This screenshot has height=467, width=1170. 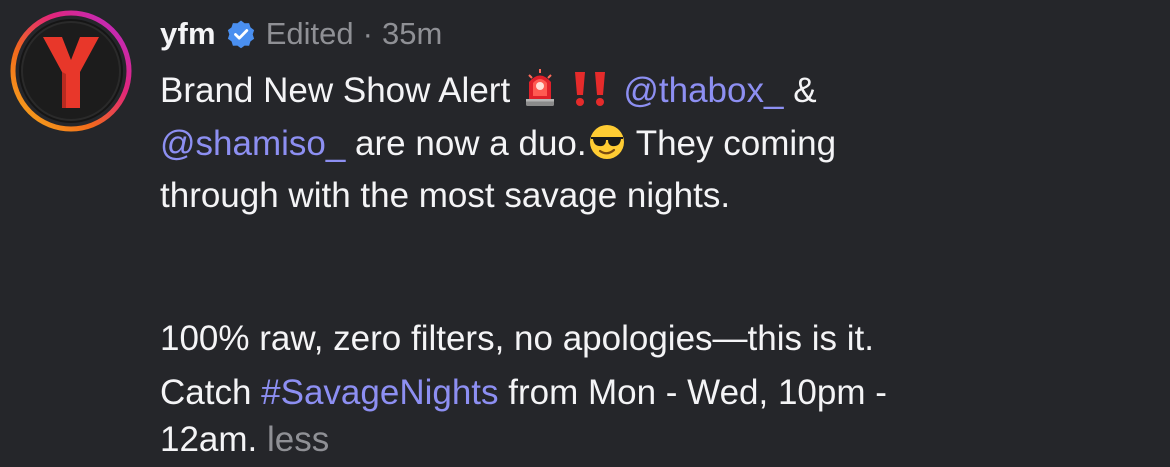 What do you see at coordinates (310, 34) in the screenshot?
I see `edited-label: Edited` at bounding box center [310, 34].